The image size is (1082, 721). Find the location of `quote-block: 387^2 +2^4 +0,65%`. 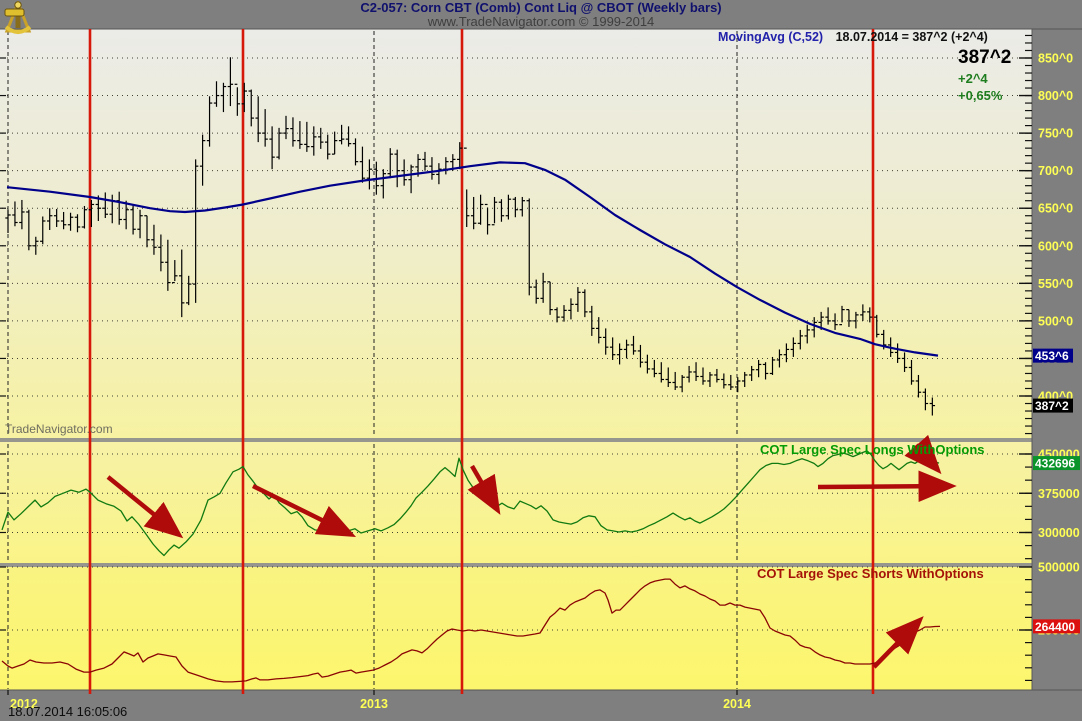

quote-block: 387^2 +2^4 +0,65% is located at coordinates (984, 75).